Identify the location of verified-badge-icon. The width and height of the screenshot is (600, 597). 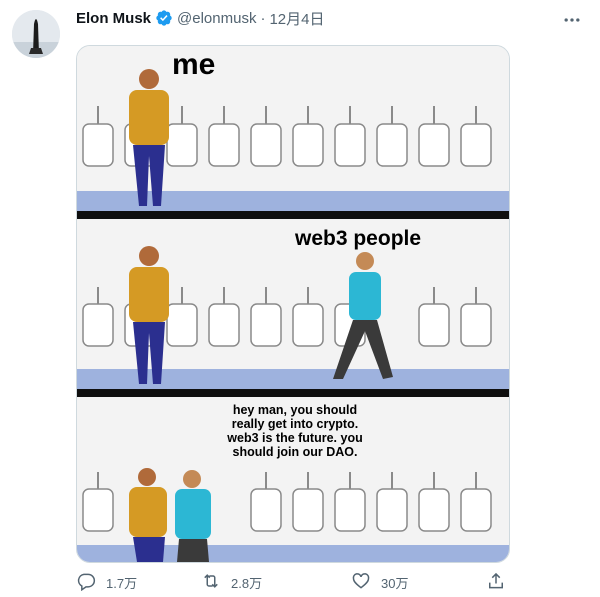
(164, 18).